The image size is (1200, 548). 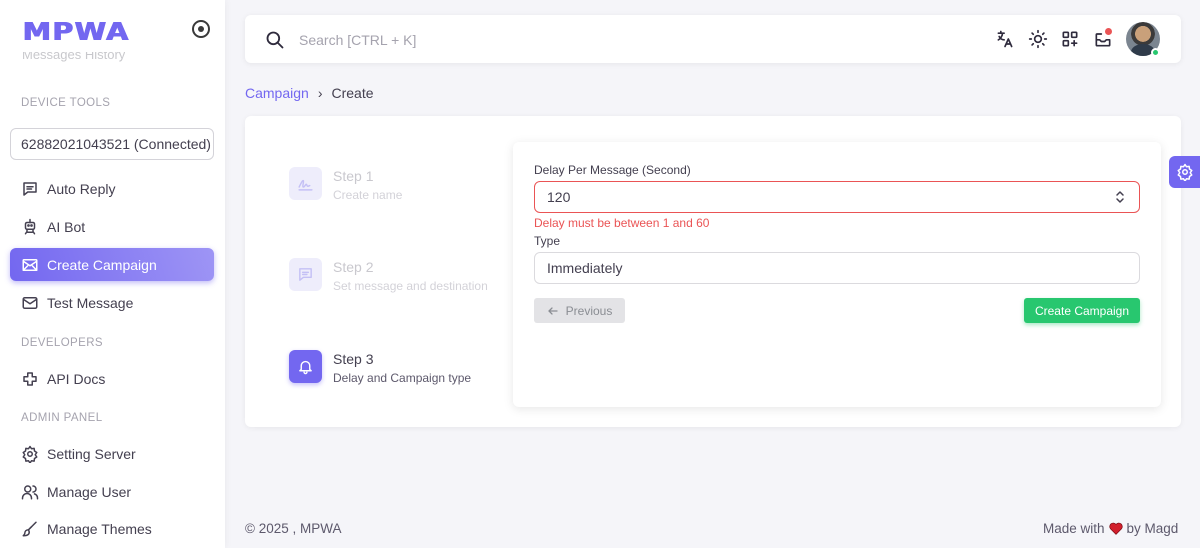 I want to click on step-title: Step 2, so click(x=353, y=267).